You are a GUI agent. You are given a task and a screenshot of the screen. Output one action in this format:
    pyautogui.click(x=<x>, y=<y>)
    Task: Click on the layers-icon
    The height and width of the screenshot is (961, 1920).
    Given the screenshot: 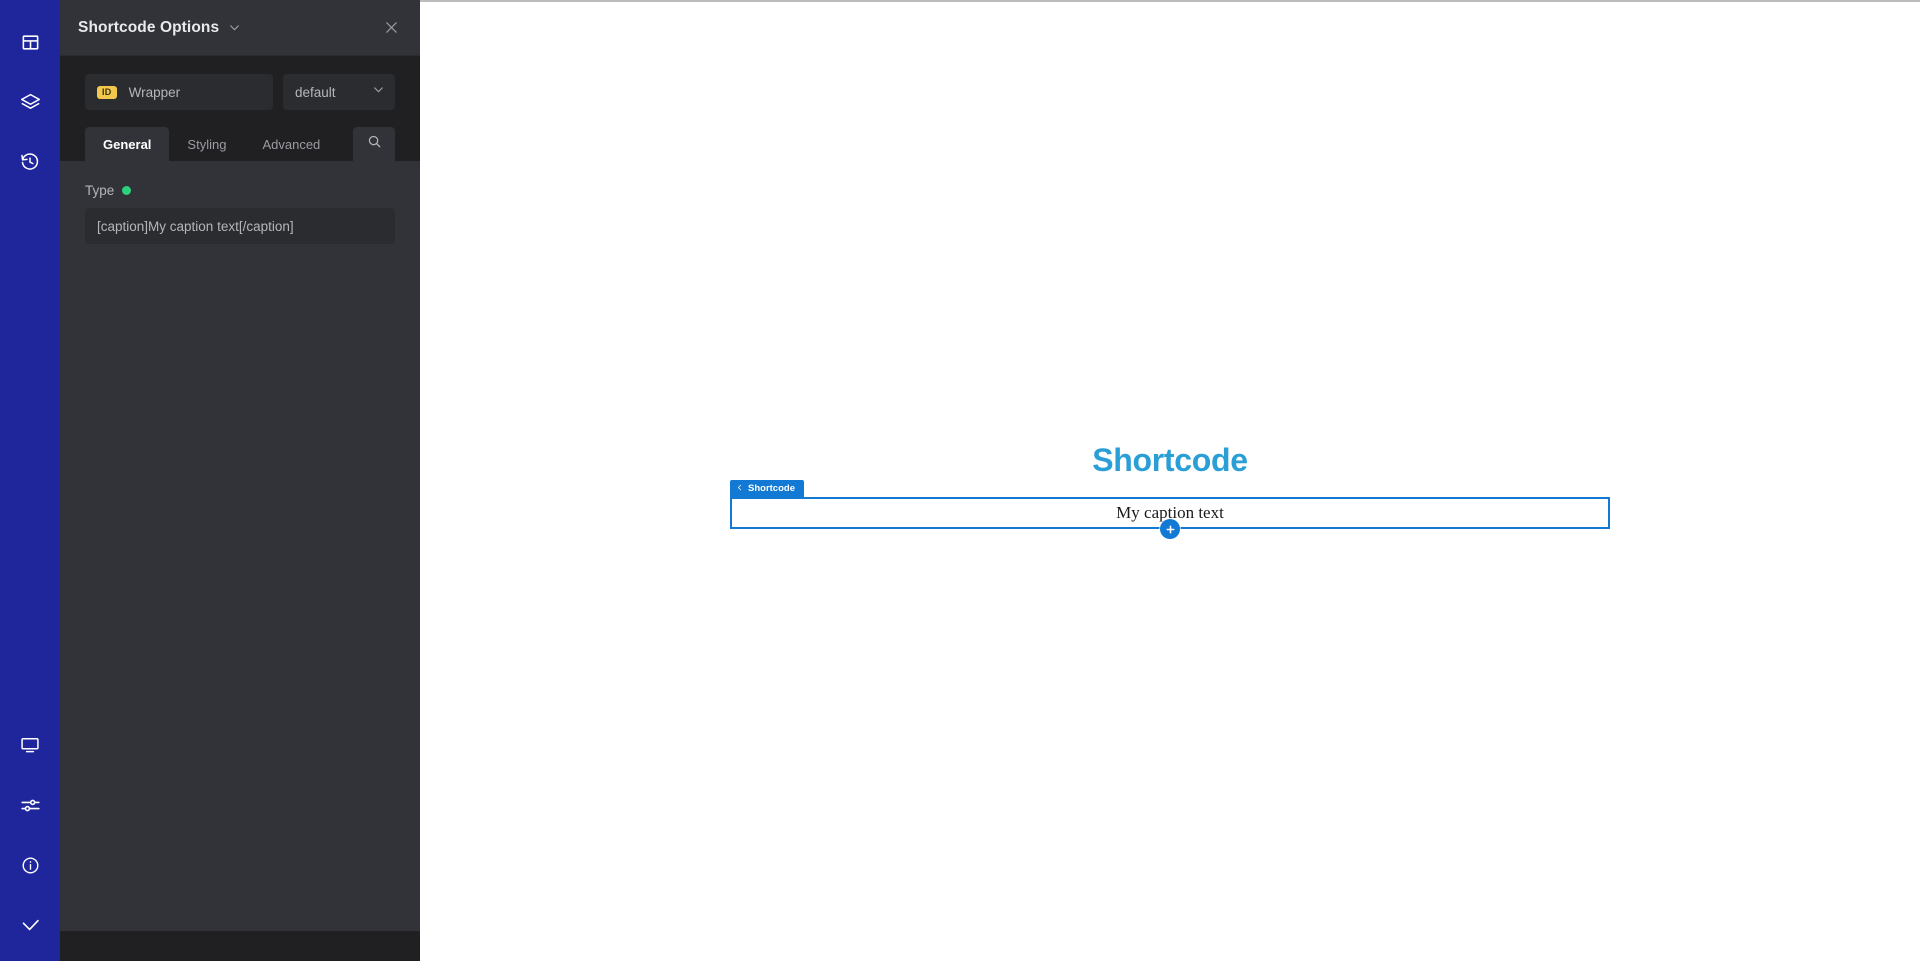 What is the action you would take?
    pyautogui.click(x=30, y=102)
    